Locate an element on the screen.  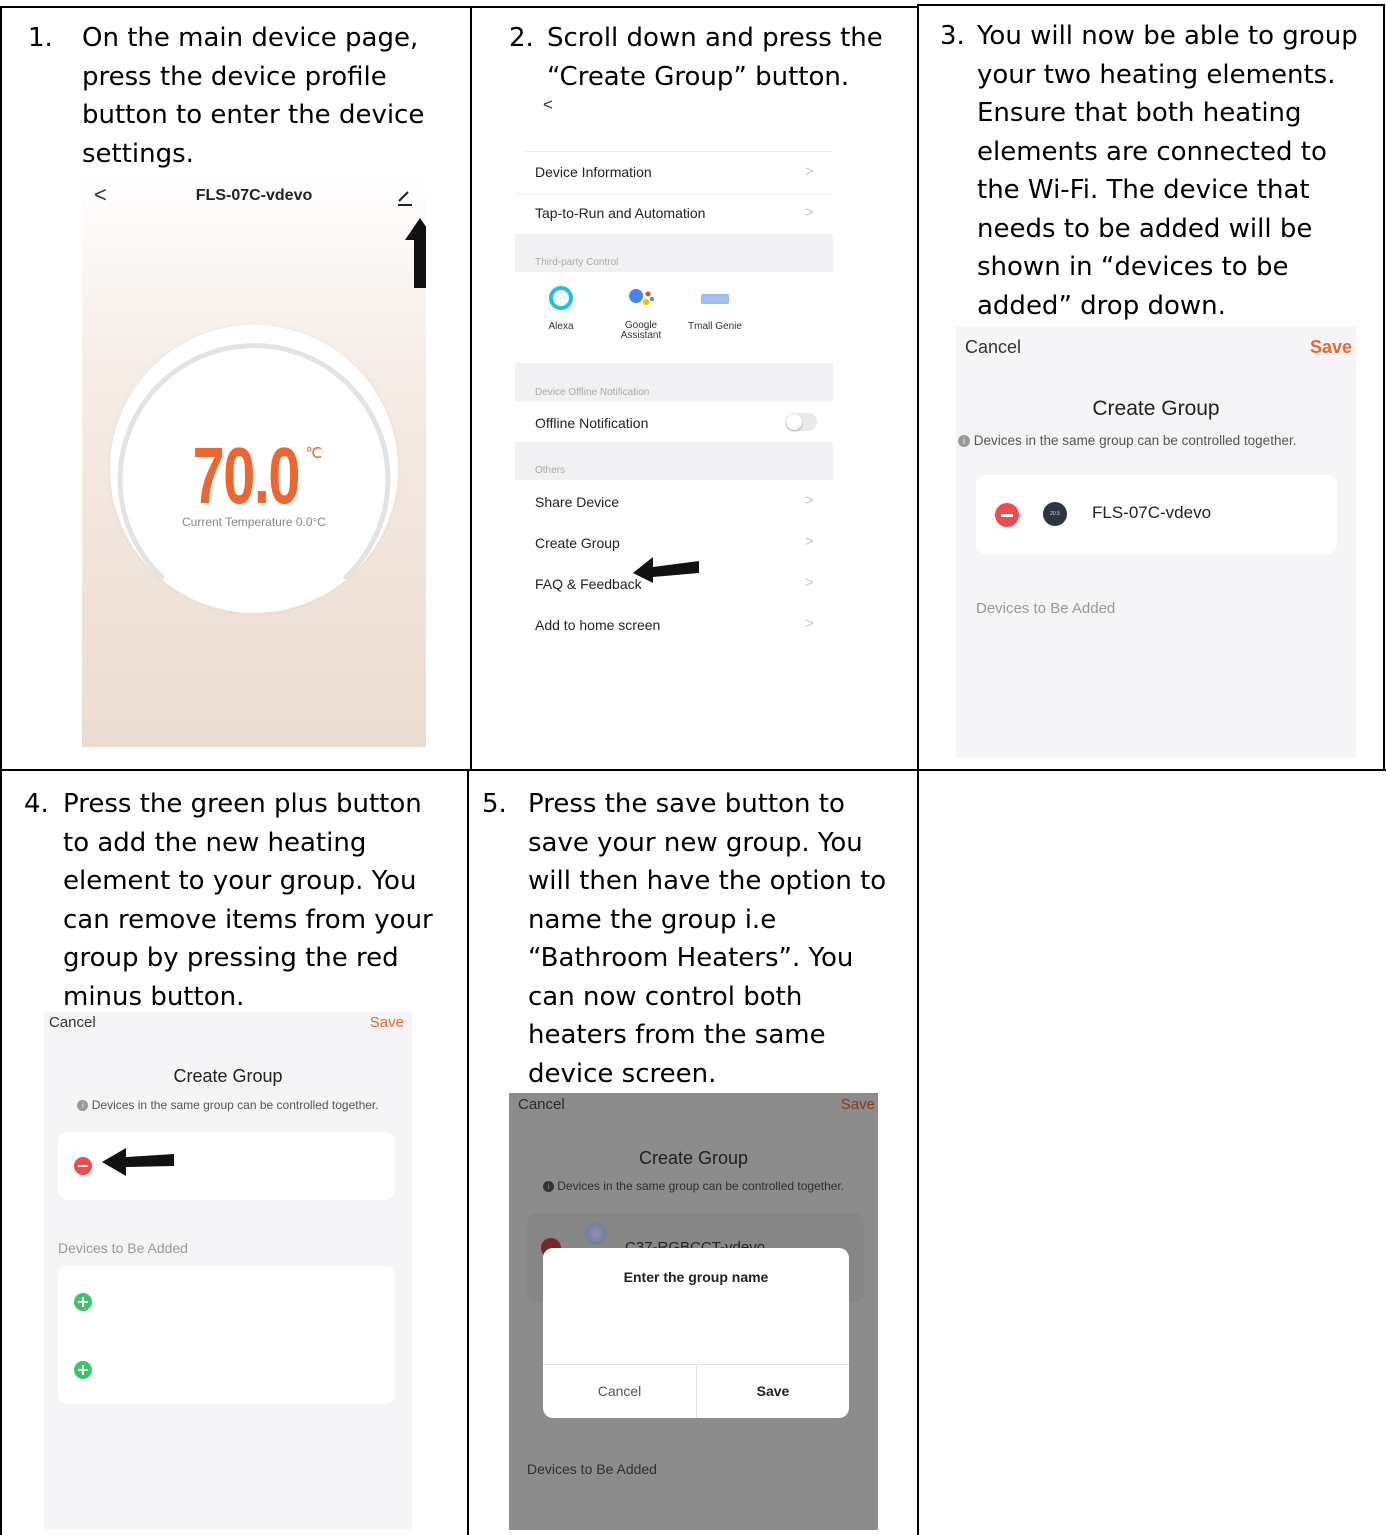
step-line: group by pressing the red is located at coordinates (231, 958).